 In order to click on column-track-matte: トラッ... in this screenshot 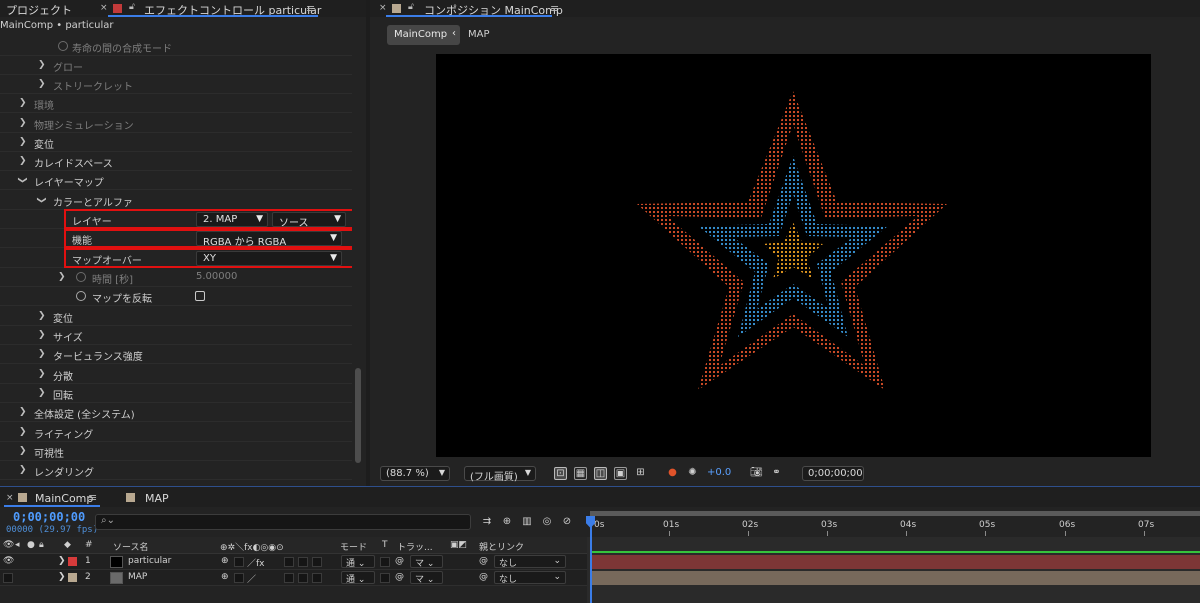, I will do `click(415, 546)`.